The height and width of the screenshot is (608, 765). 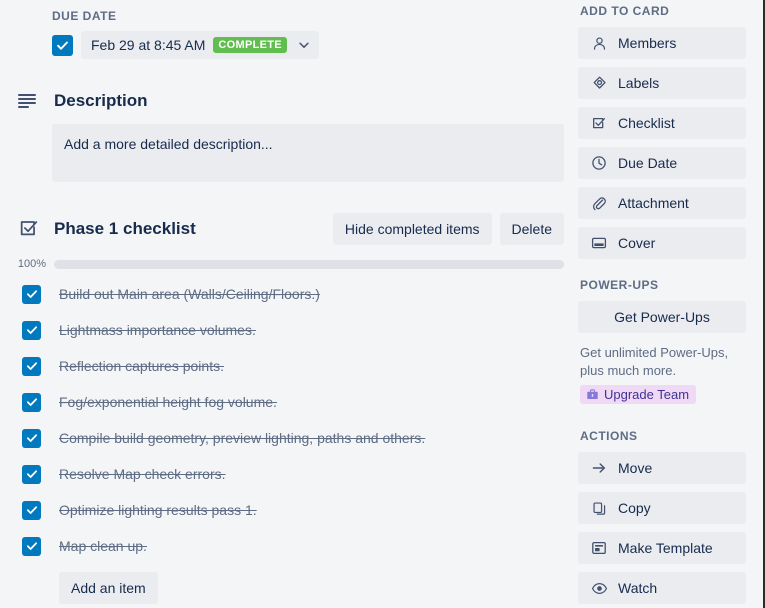 I want to click on sidebar-item-due-date: Due Date, so click(x=662, y=163).